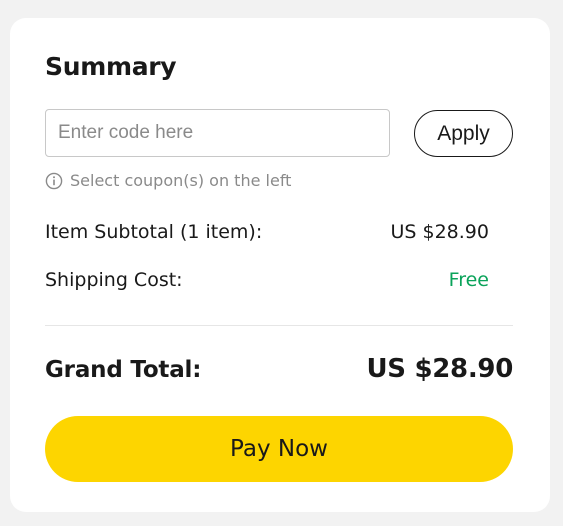  I want to click on info-icon, so click(54, 180).